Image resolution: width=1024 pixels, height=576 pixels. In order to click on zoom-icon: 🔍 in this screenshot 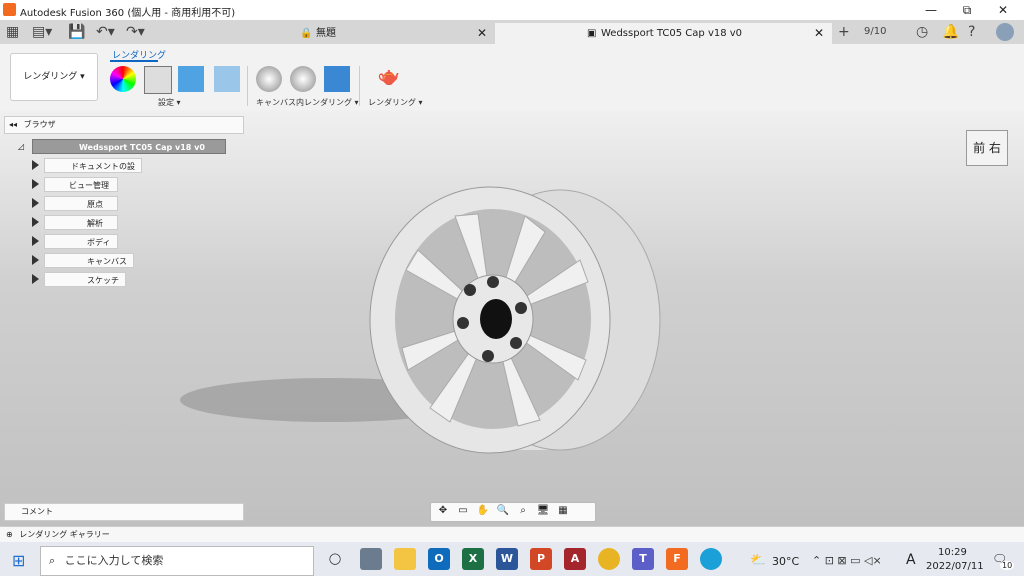, I will do `click(503, 511)`.